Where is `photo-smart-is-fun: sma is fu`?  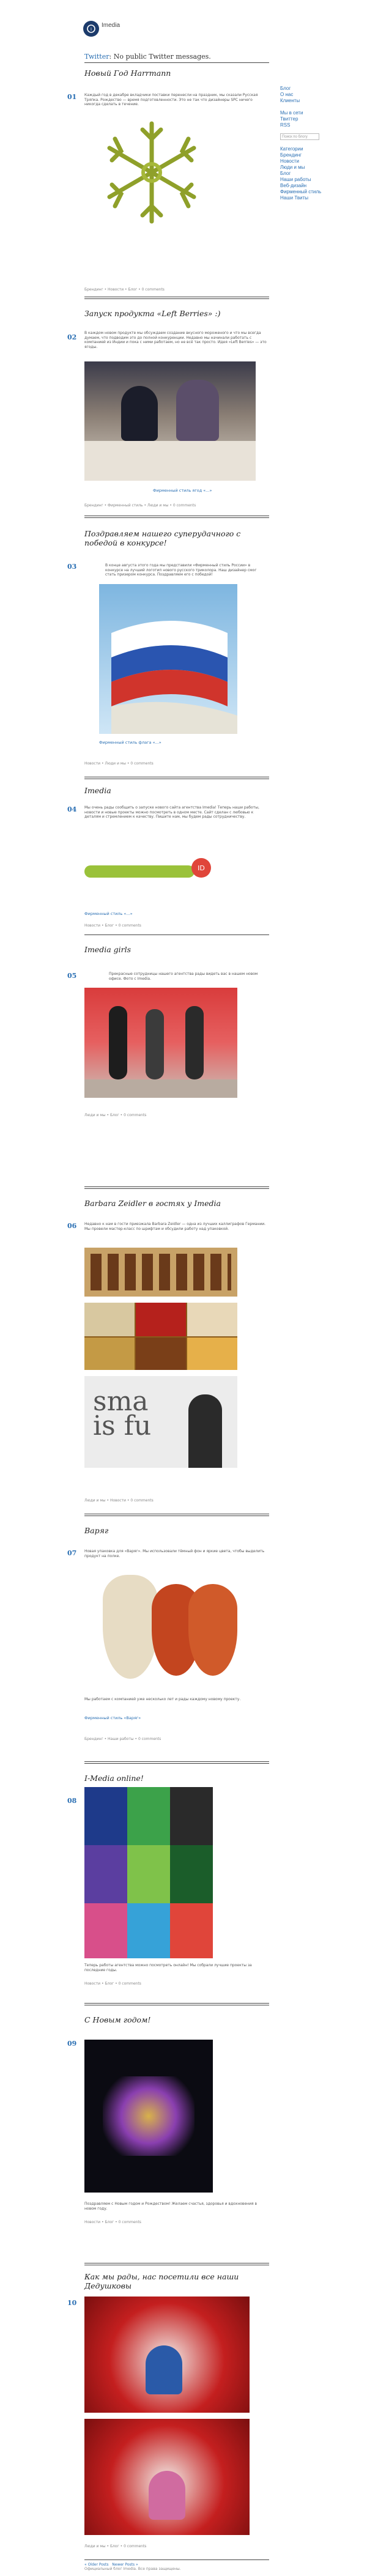 photo-smart-is-fun: sma is fu is located at coordinates (160, 1422).